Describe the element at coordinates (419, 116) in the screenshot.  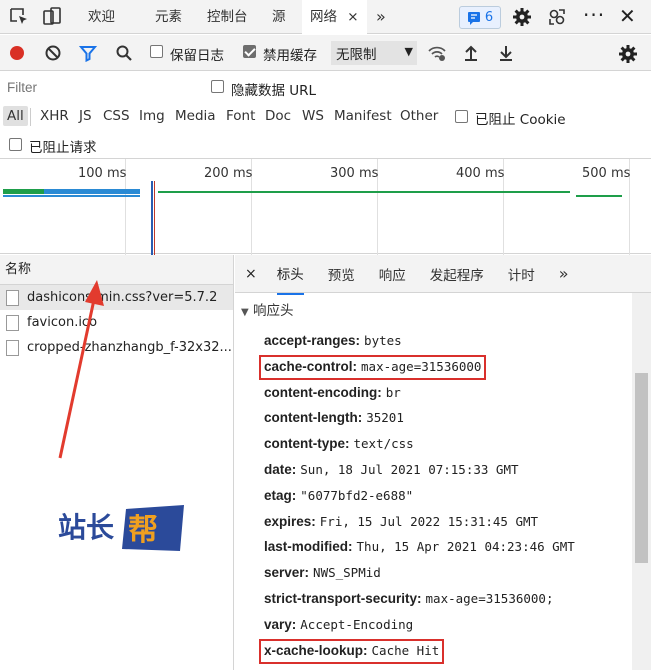
I see `type-other: Other` at that location.